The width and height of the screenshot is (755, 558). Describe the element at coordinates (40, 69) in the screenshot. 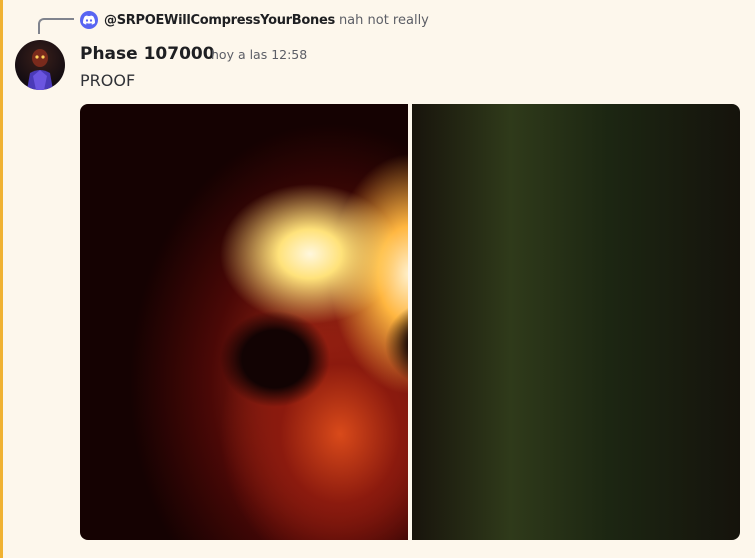

I see `avatar-figure` at that location.